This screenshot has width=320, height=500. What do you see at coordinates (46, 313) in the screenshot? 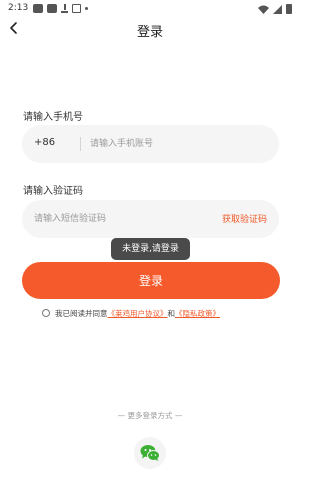
I see `radio-unchecked-icon` at bounding box center [46, 313].